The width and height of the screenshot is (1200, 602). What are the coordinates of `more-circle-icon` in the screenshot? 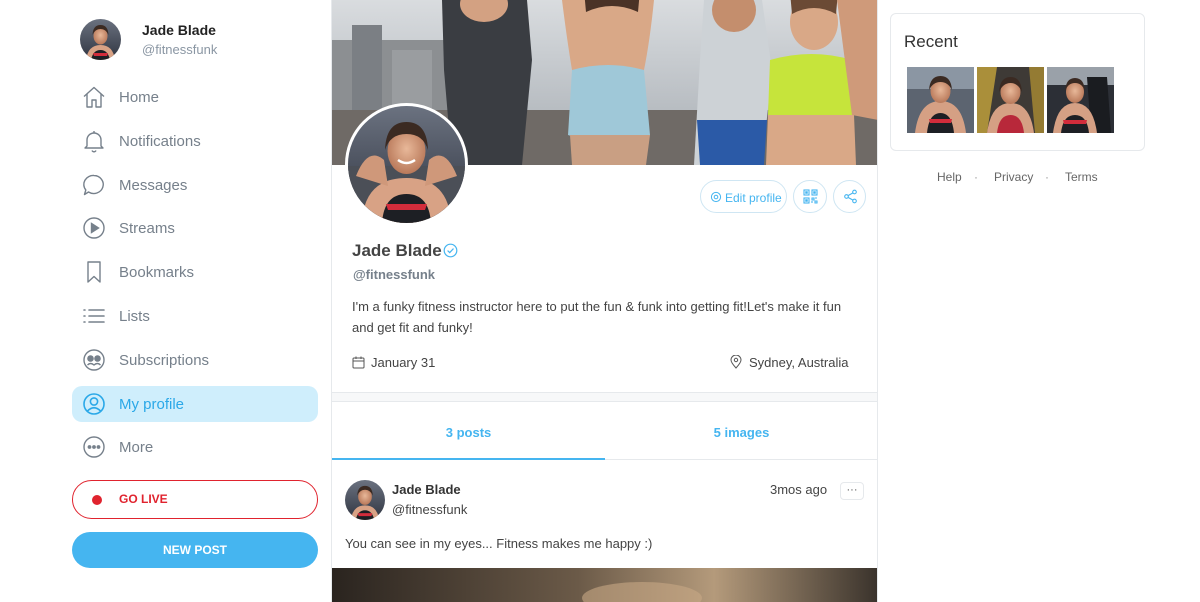 It's located at (94, 447).